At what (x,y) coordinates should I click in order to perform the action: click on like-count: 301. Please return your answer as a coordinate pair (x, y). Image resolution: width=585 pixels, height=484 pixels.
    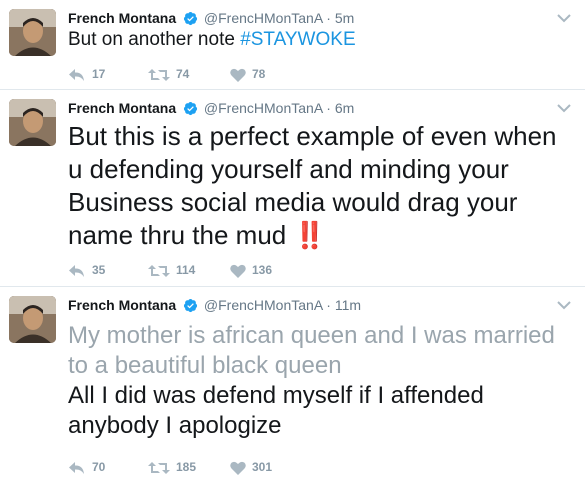
    Looking at the image, I should click on (262, 467).